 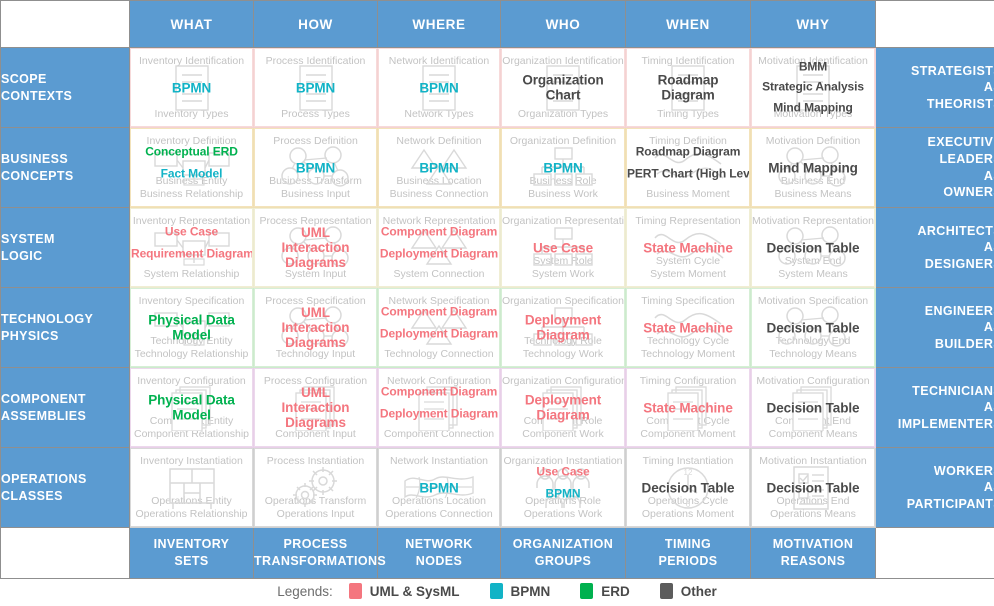 I want to click on cell-labels: UML Interaction Diagrams, so click(x=315, y=407).